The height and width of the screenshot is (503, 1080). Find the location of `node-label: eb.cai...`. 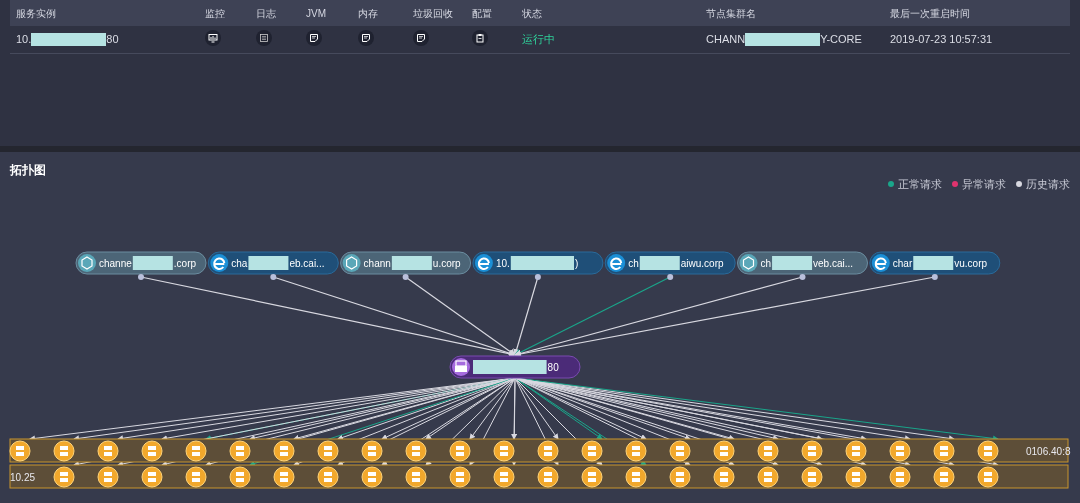

node-label: eb.cai... is located at coordinates (307, 263).